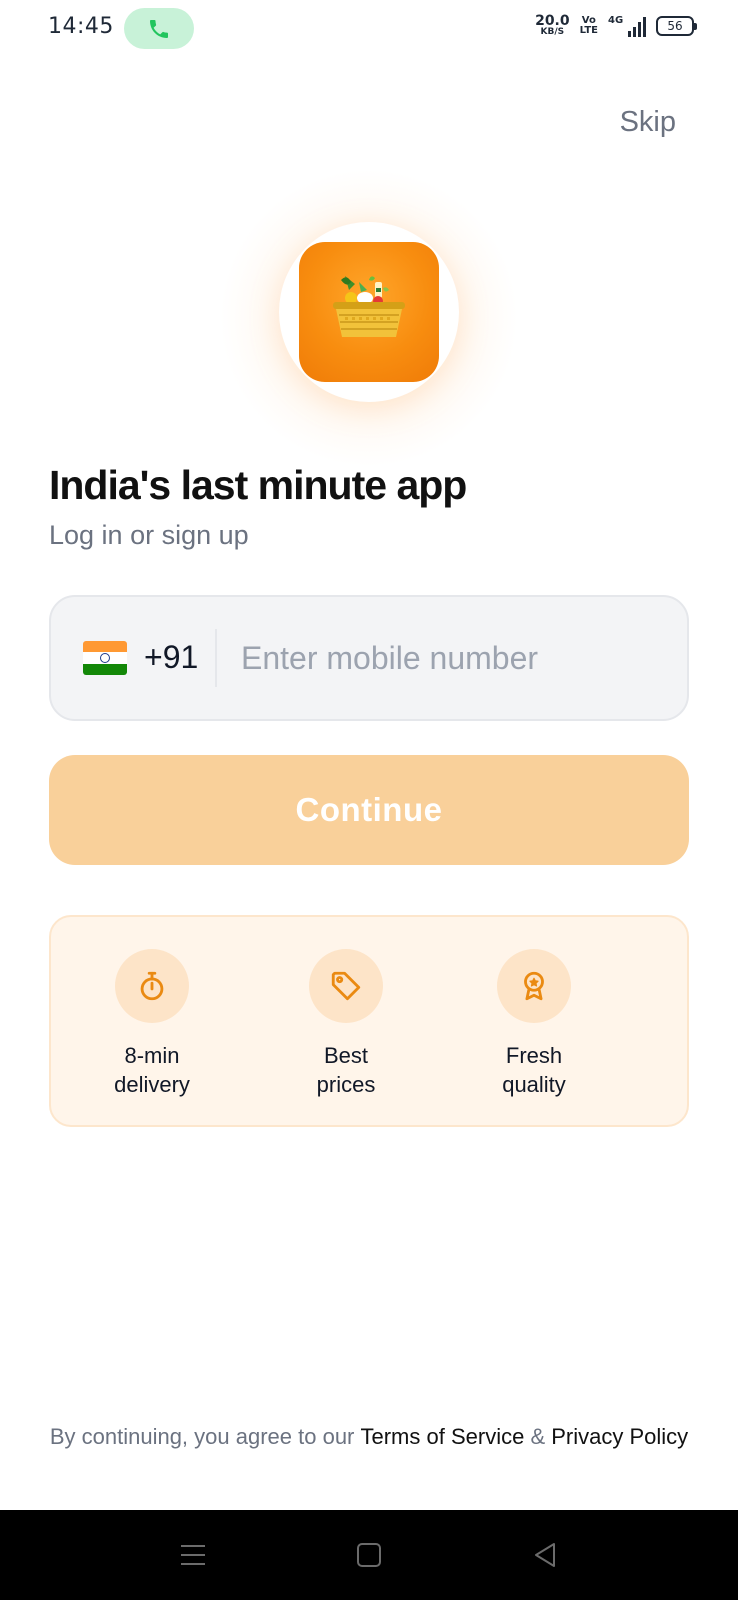 The width and height of the screenshot is (738, 1600). I want to click on home-square-icon, so click(369, 1555).